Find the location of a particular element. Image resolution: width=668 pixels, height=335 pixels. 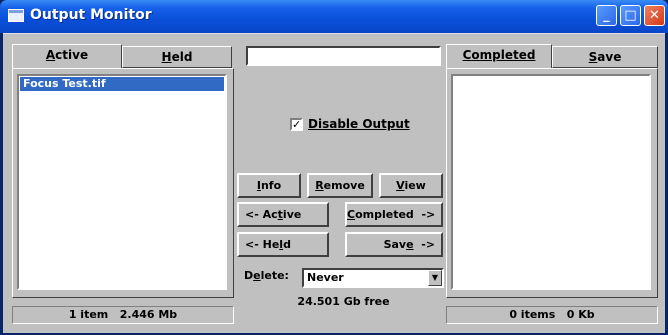

info-label: nfo is located at coordinates (271, 185).